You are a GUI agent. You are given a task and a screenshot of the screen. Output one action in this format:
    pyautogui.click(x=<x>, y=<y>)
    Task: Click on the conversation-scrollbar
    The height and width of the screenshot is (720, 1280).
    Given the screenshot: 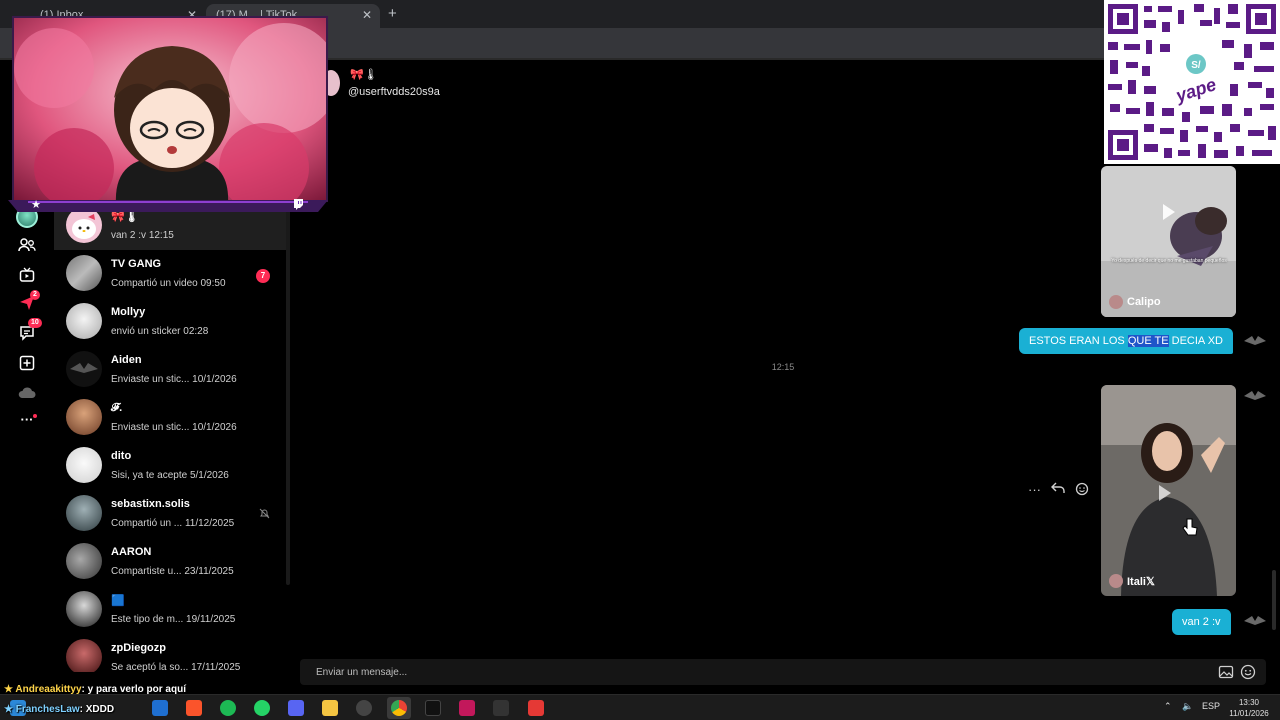 What is the action you would take?
    pyautogui.click(x=288, y=392)
    